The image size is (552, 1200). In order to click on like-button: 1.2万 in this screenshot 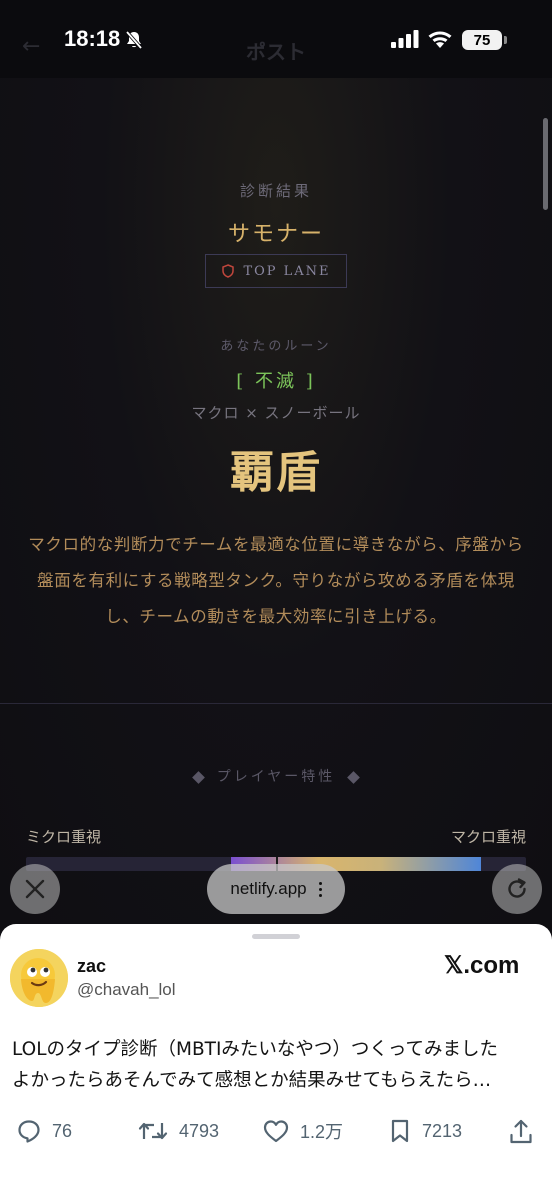, I will do `click(302, 1131)`.